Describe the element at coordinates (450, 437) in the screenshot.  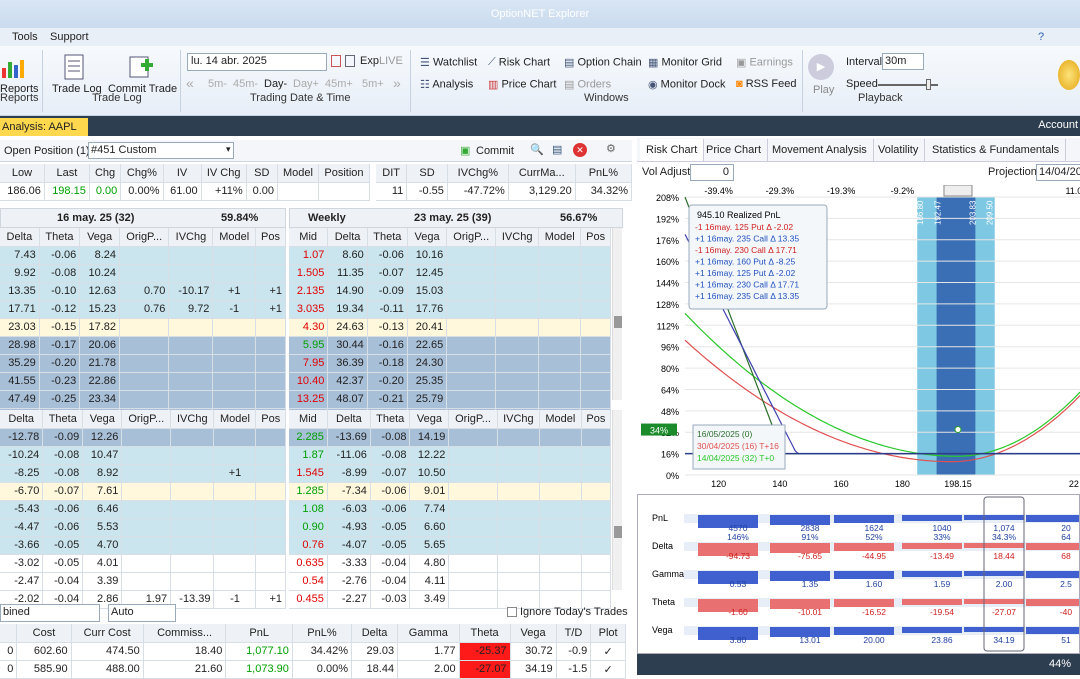
I see `table-row: 2.285 -13.69 -0.08 14.19` at that location.